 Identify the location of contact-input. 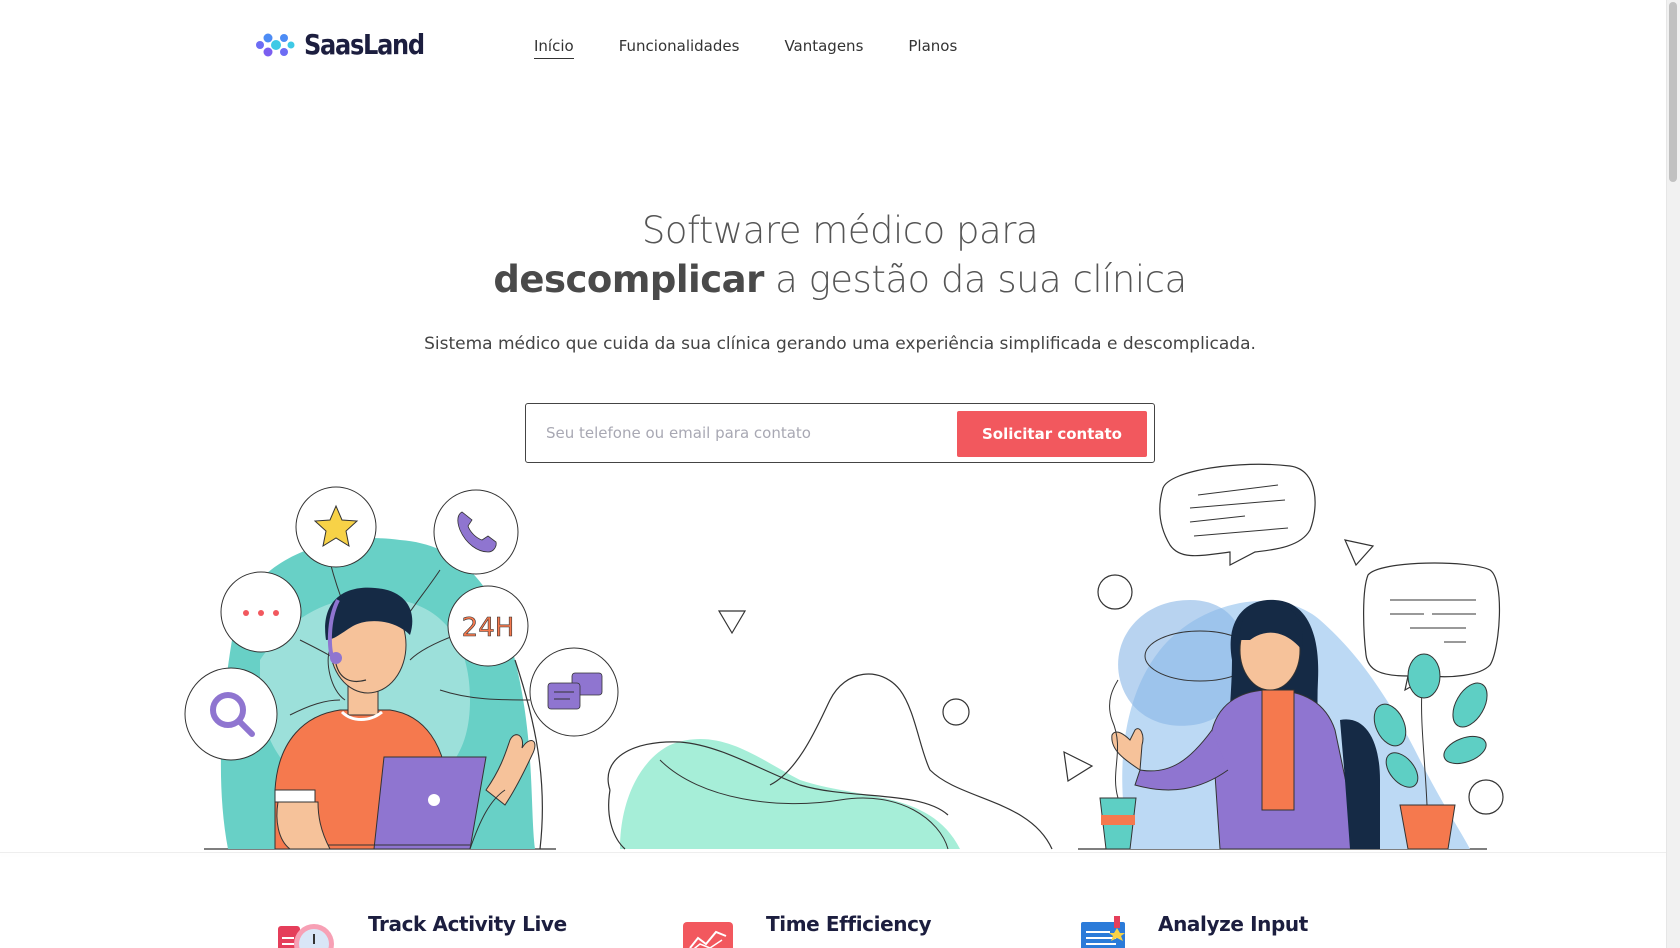
(746, 433).